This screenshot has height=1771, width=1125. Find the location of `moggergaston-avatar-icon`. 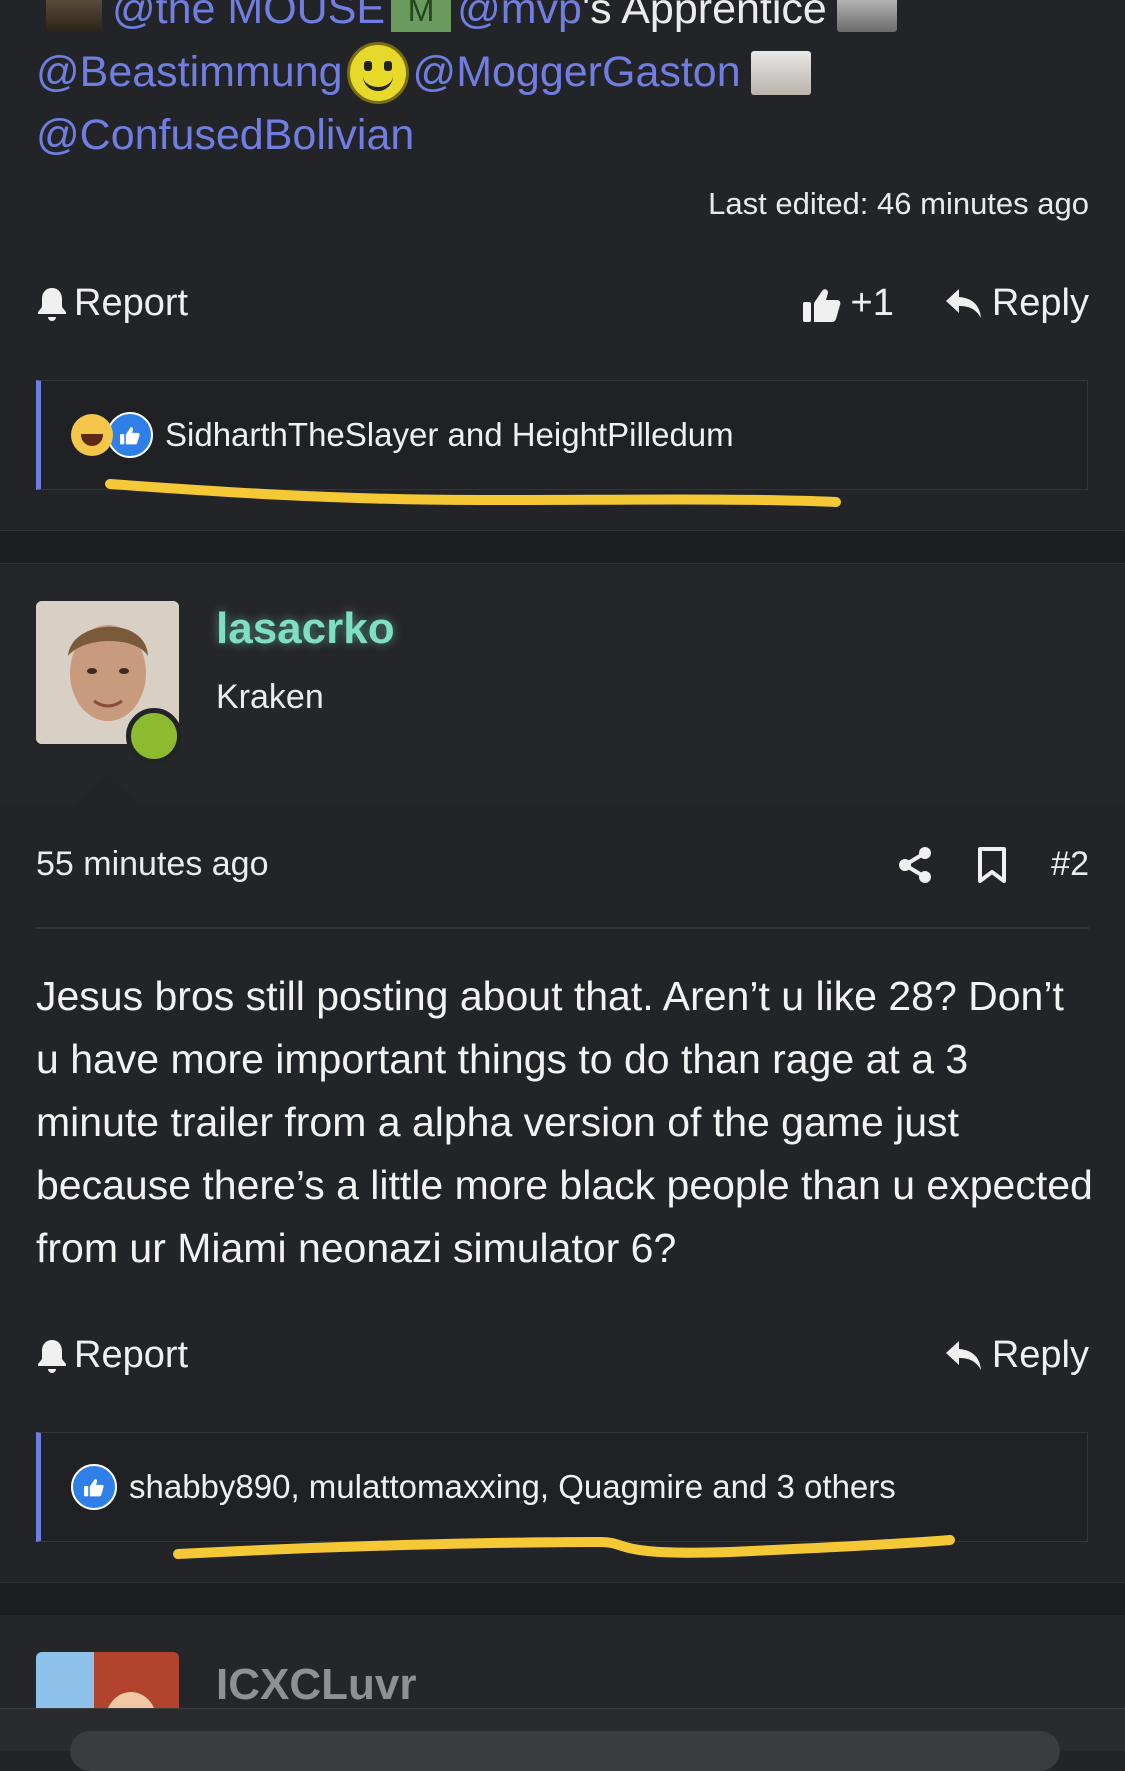

moggergaston-avatar-icon is located at coordinates (780, 72).